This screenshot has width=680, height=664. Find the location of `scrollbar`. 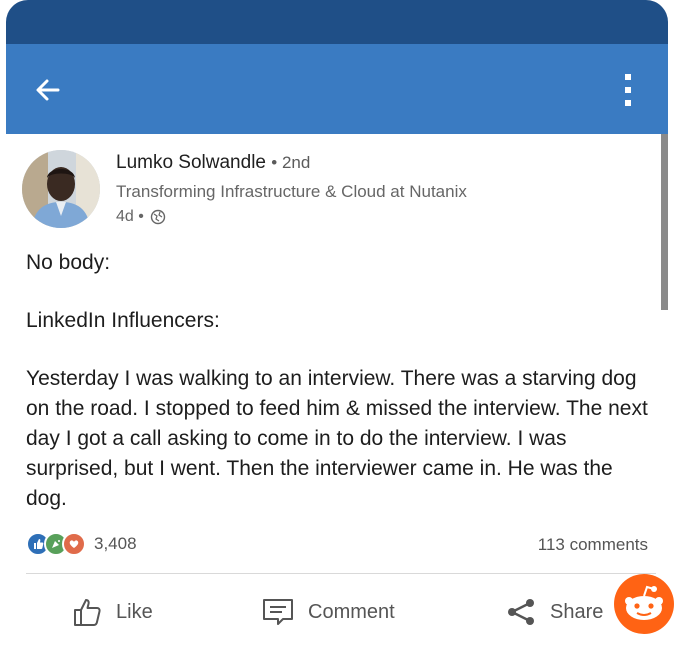

scrollbar is located at coordinates (664, 222).